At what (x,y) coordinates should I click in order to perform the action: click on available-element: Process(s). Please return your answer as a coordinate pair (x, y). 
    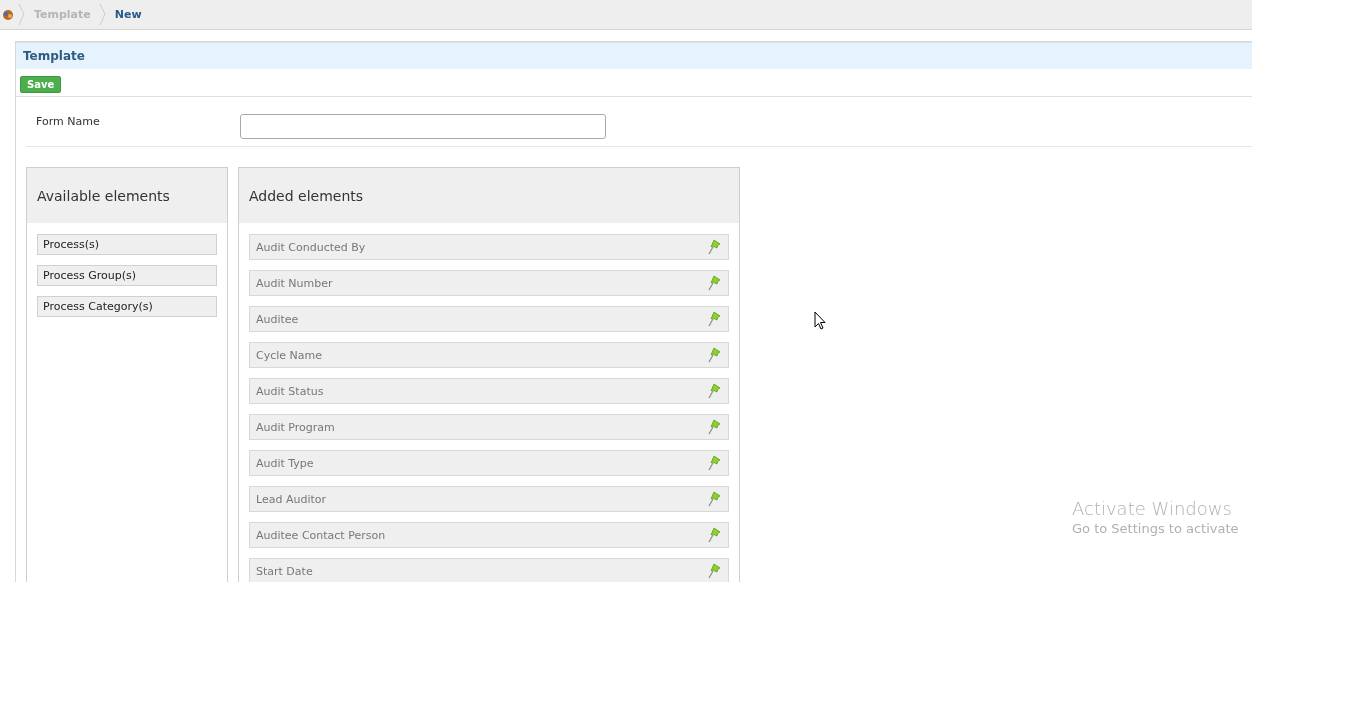
    Looking at the image, I should click on (127, 244).